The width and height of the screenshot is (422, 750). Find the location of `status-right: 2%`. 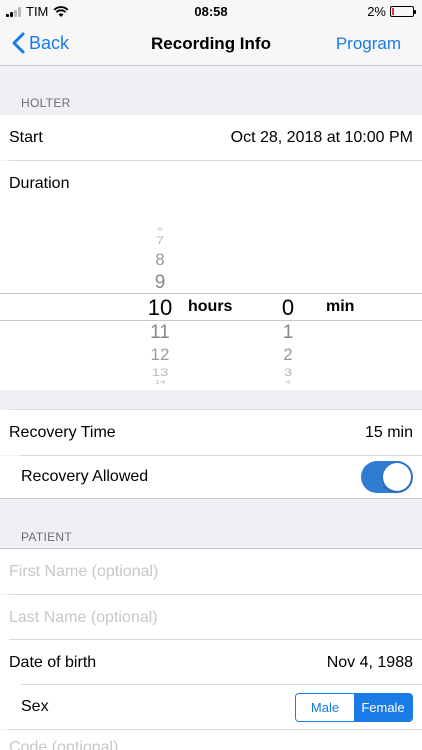

status-right: 2% is located at coordinates (391, 11).